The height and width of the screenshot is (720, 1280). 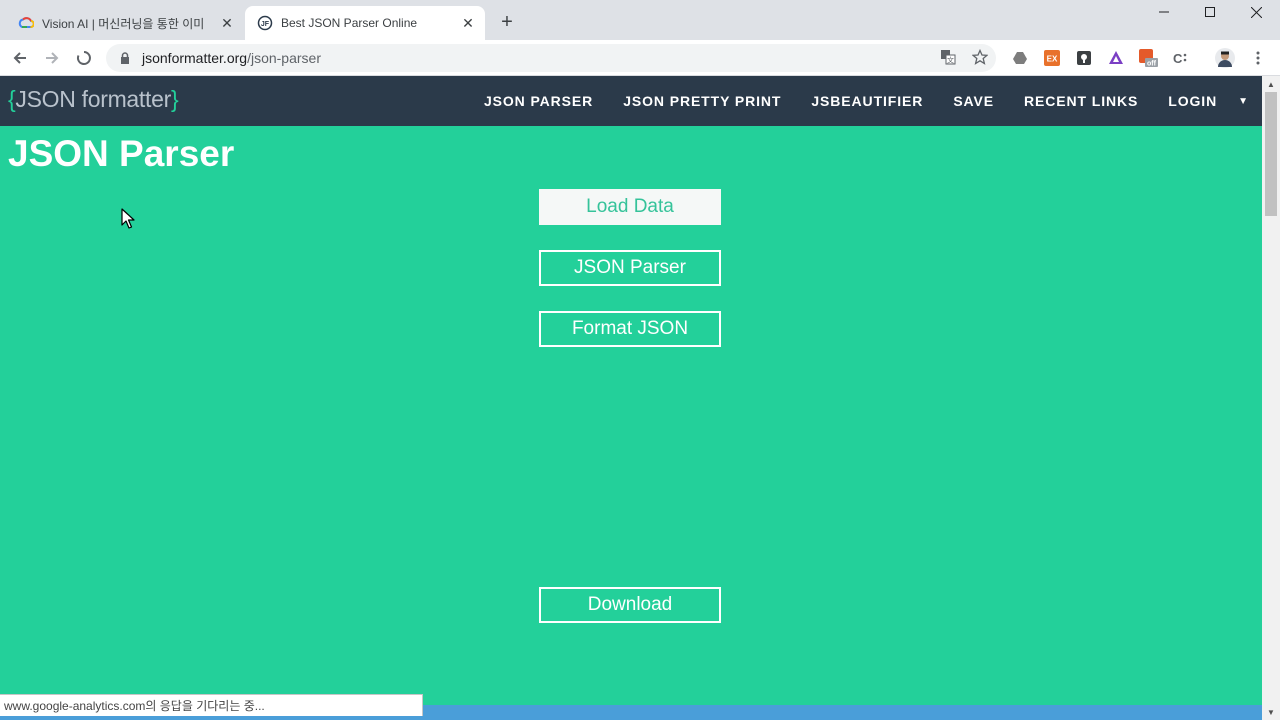 I want to click on address-bar: jsonformatter.org/json-parser, so click(x=551, y=58).